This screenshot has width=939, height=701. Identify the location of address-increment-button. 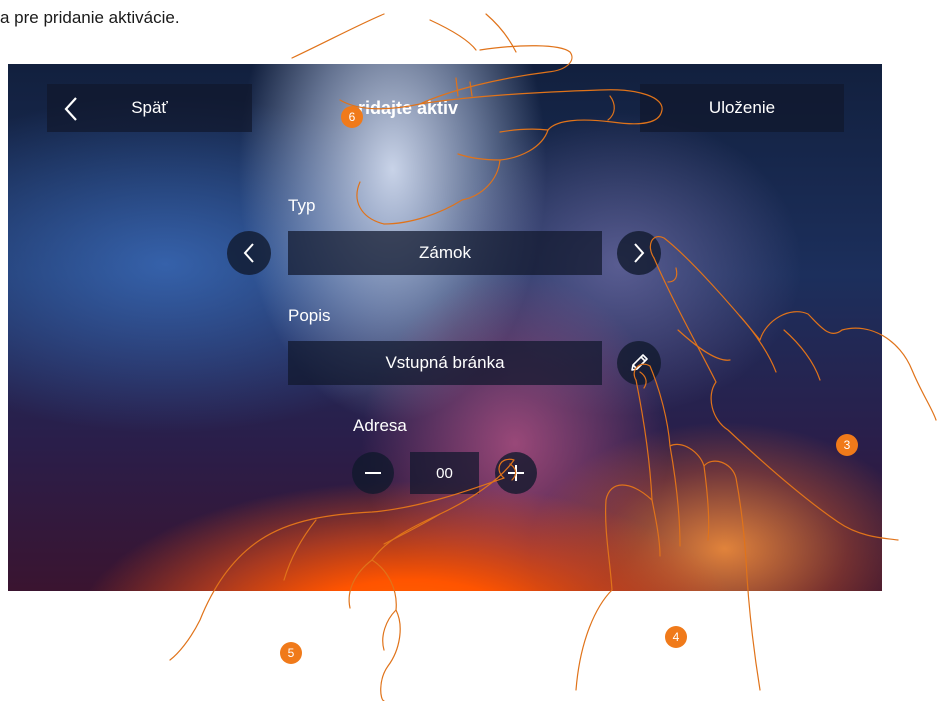
(516, 473).